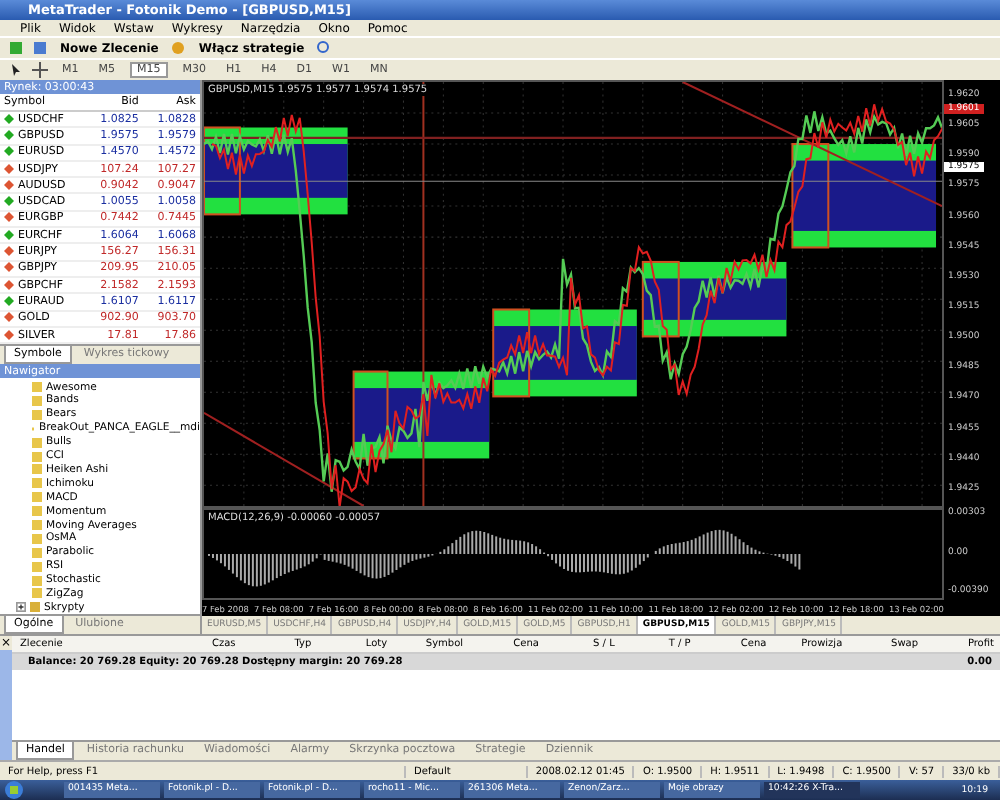  I want to click on crosshair-icon, so click(40, 70).